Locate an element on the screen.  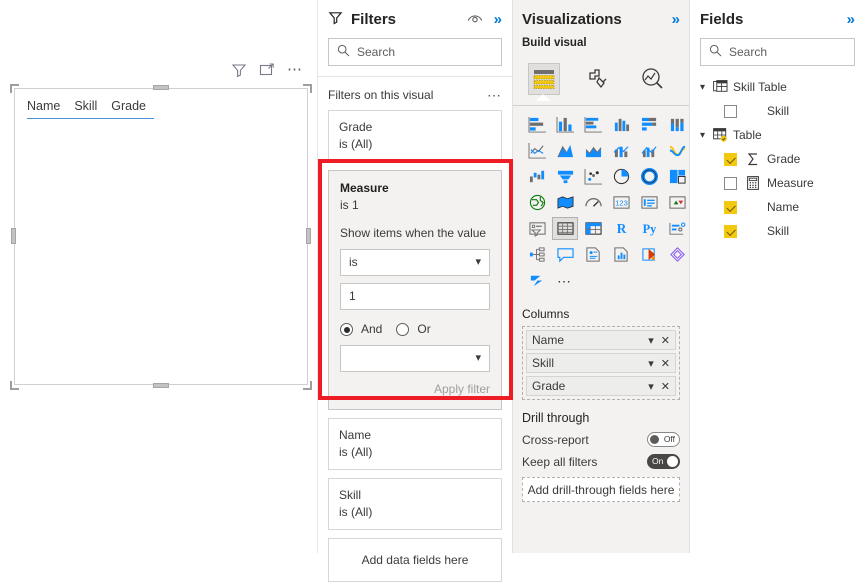
filter-card-grade: Grade is (All) is located at coordinates (415, 136).